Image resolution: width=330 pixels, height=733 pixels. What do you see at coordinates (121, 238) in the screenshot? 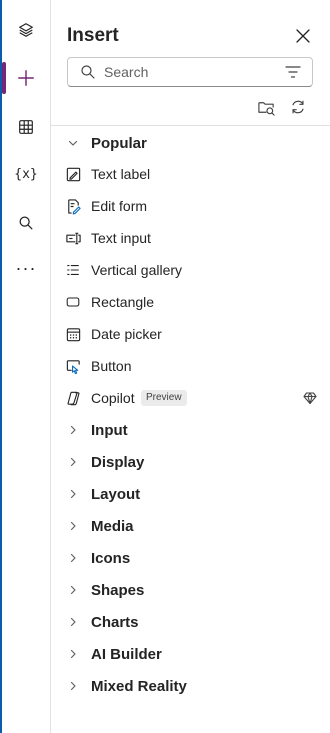
I see `item-label: Text input` at bounding box center [121, 238].